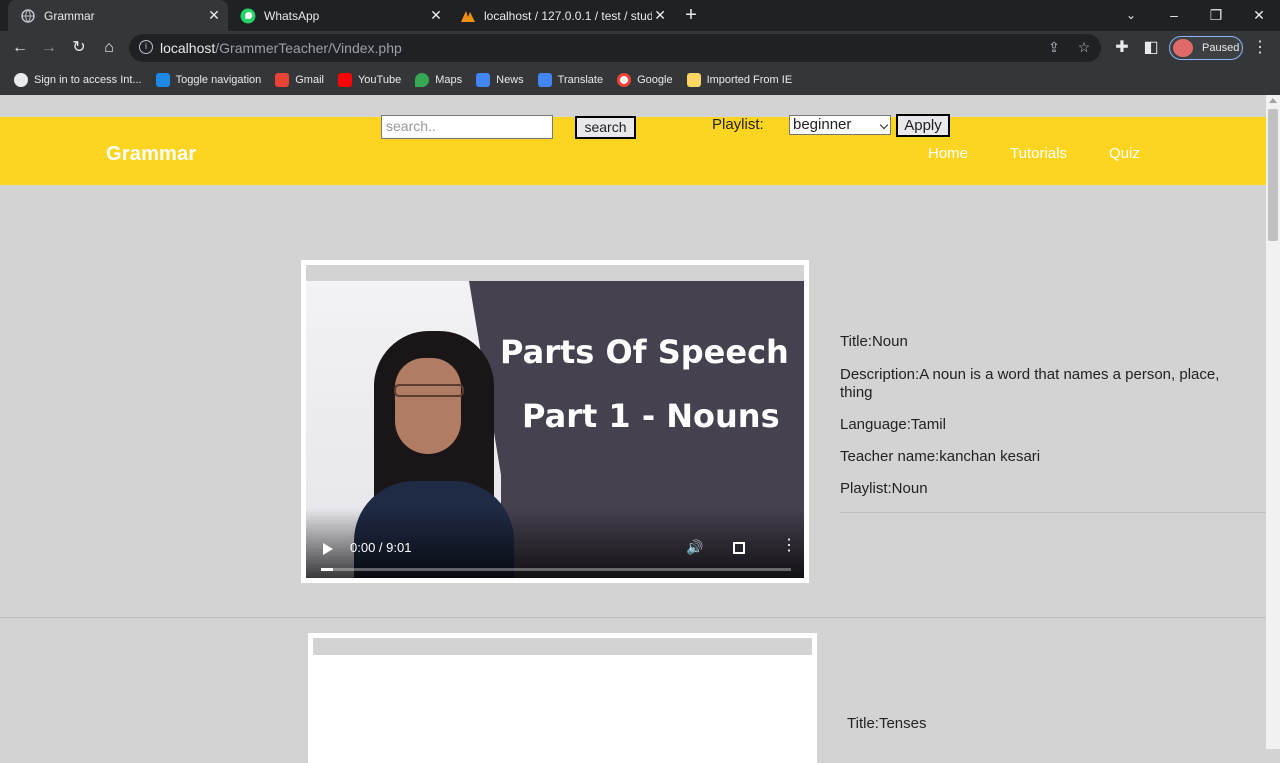 This screenshot has height=763, width=1280. What do you see at coordinates (624, 79) in the screenshot?
I see `google-icon` at bounding box center [624, 79].